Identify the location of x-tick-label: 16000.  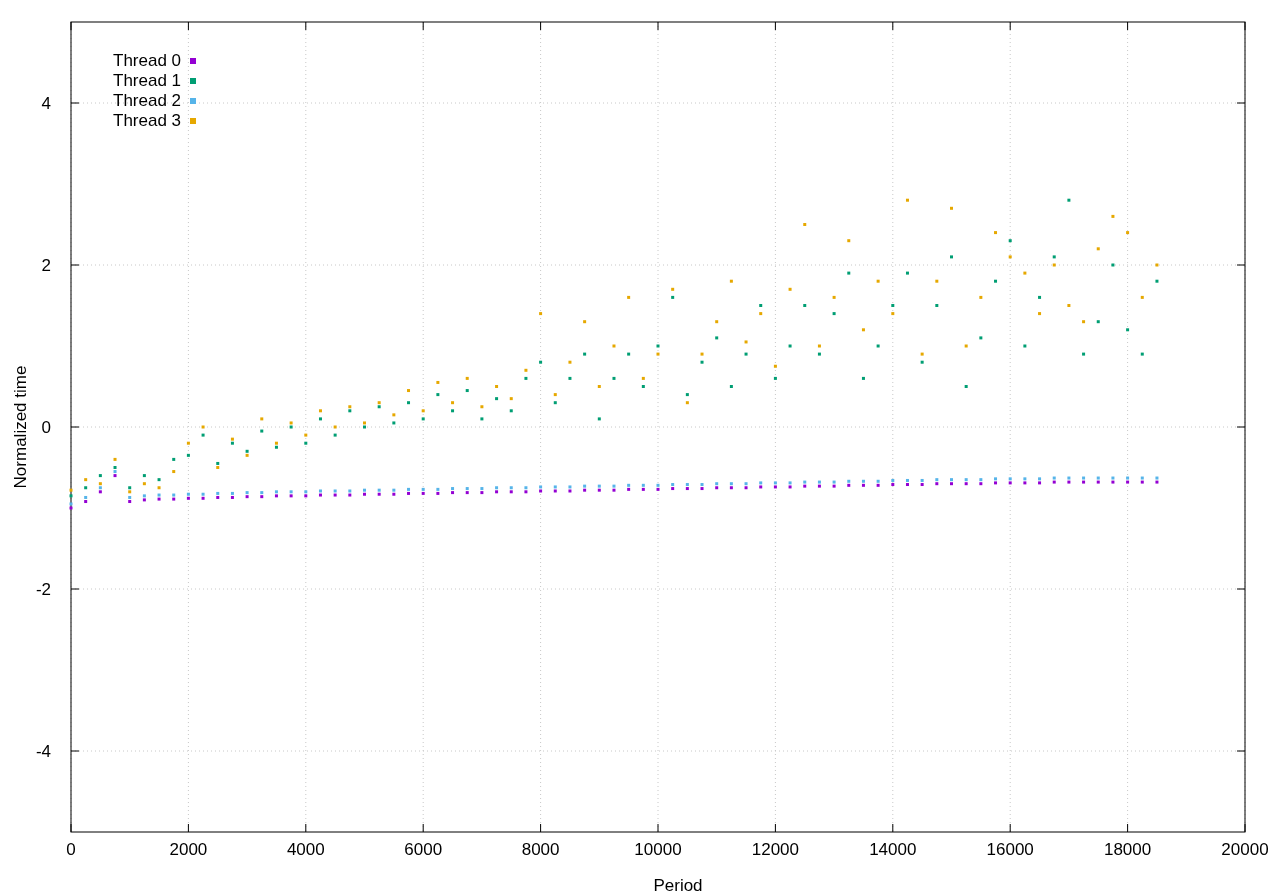
(1010, 849).